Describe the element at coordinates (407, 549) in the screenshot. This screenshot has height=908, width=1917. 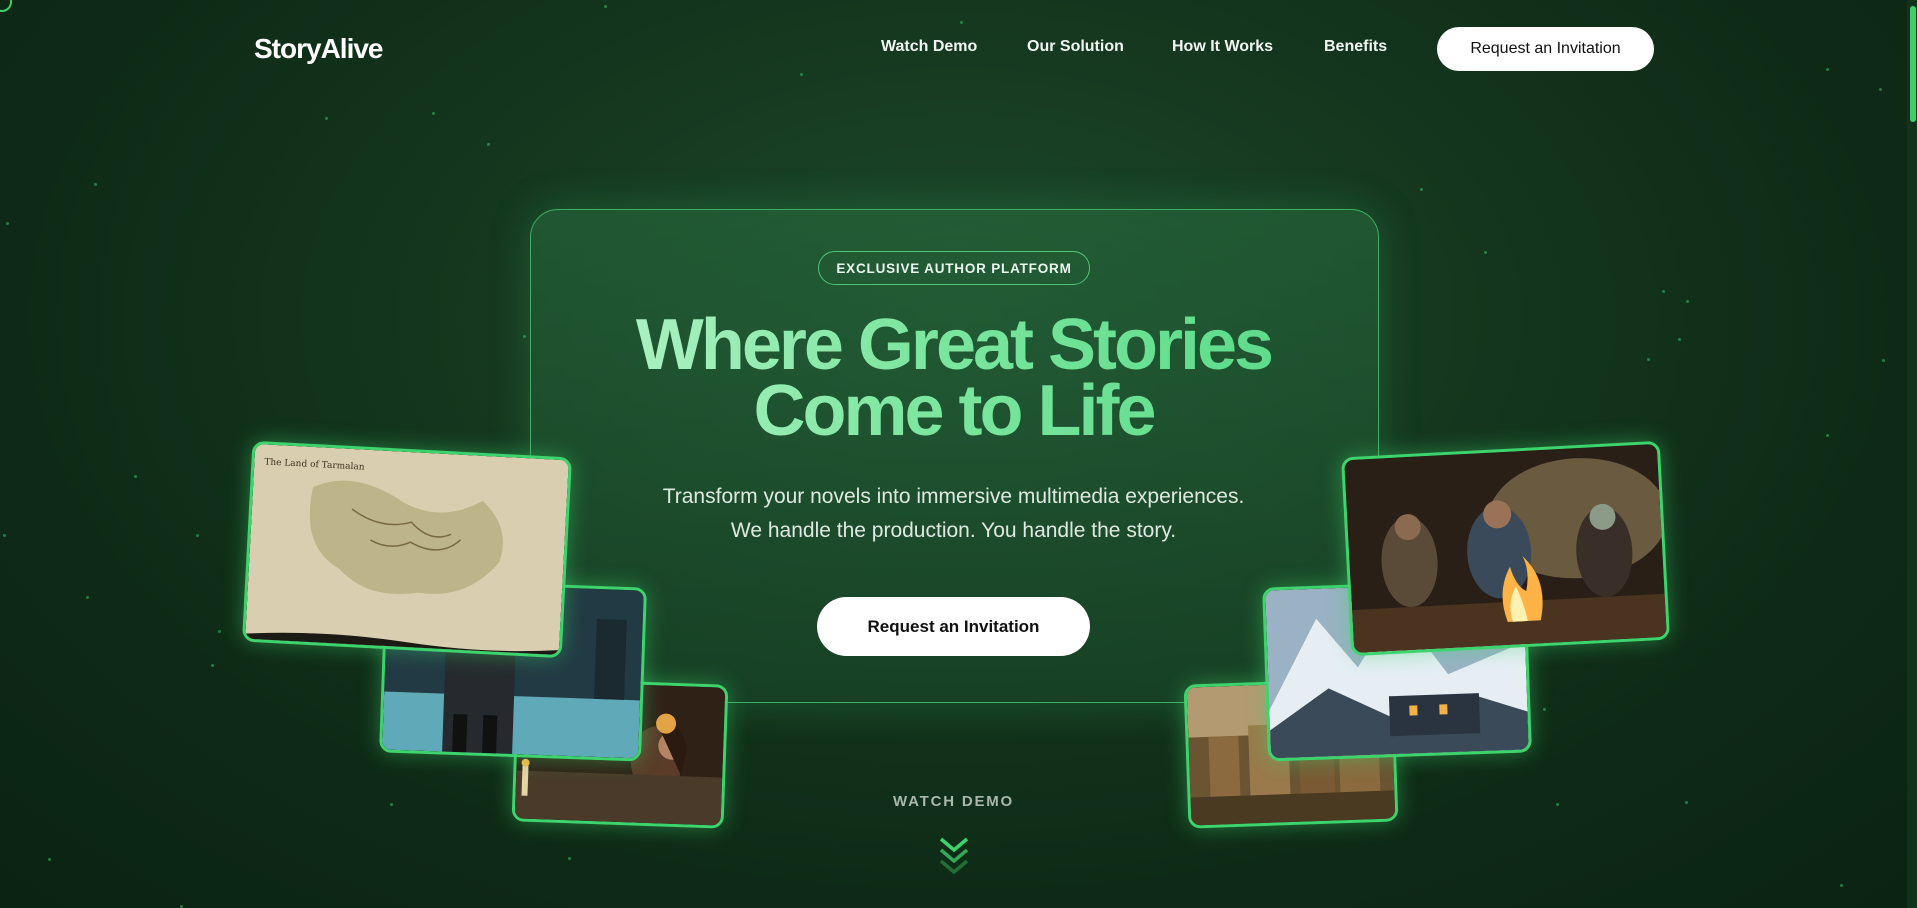
I see `fantasy-map-image: The Land of Tarmalan` at that location.